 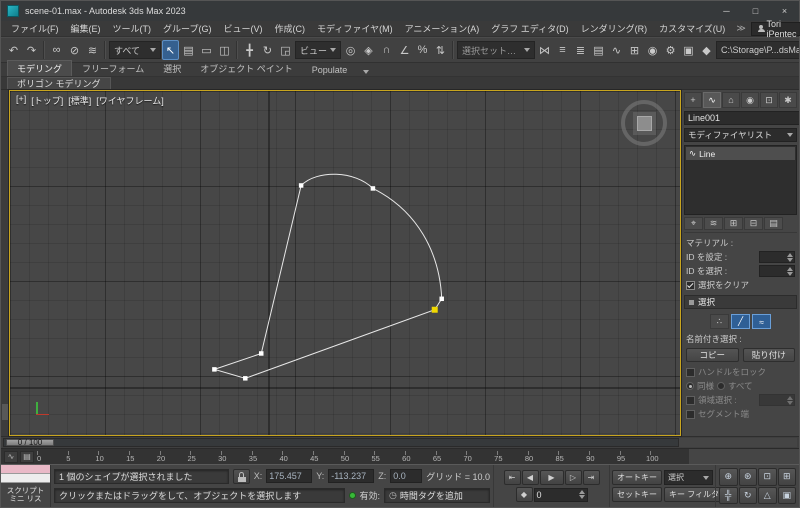 I want to click on spline-path, so click(x=327, y=276).